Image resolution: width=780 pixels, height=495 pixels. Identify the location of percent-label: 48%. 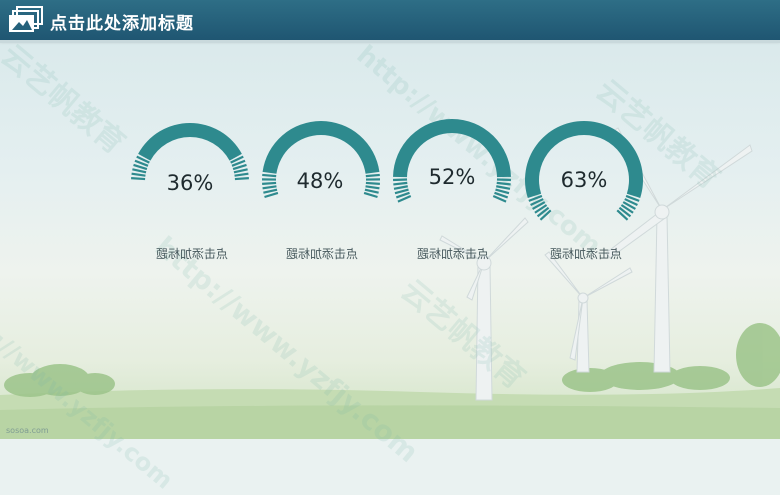
(320, 181).